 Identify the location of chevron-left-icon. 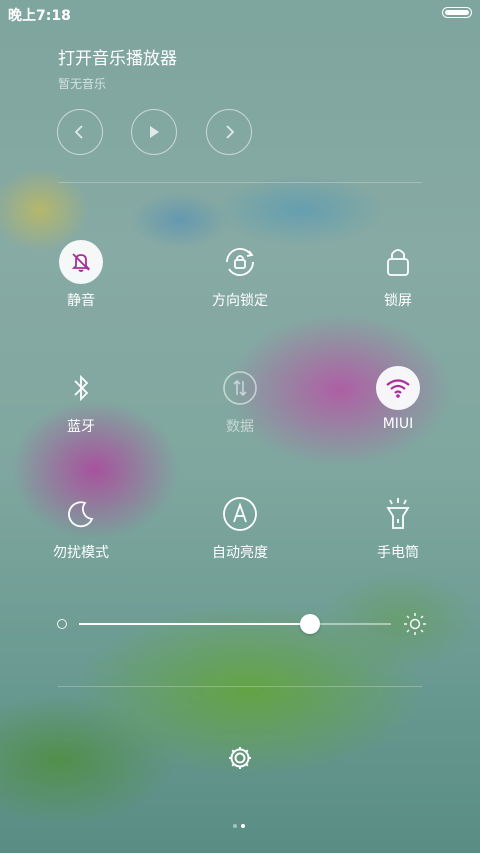
(78, 132).